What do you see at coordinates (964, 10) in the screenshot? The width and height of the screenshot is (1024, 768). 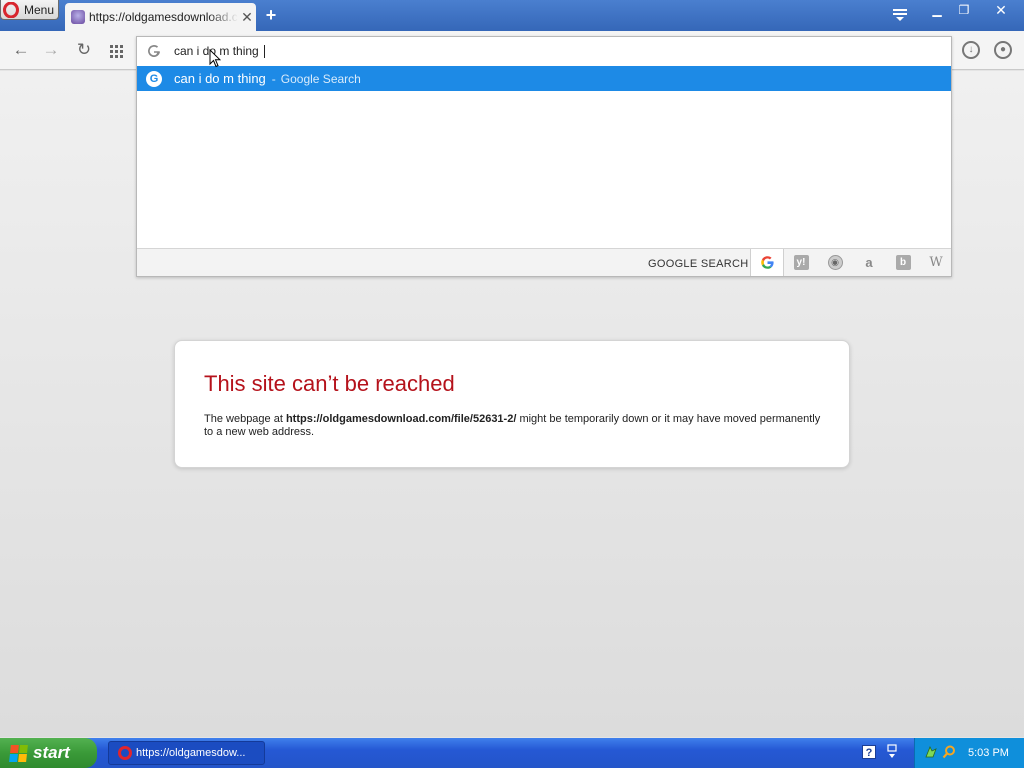 I see `window-maximize-button: ❐` at bounding box center [964, 10].